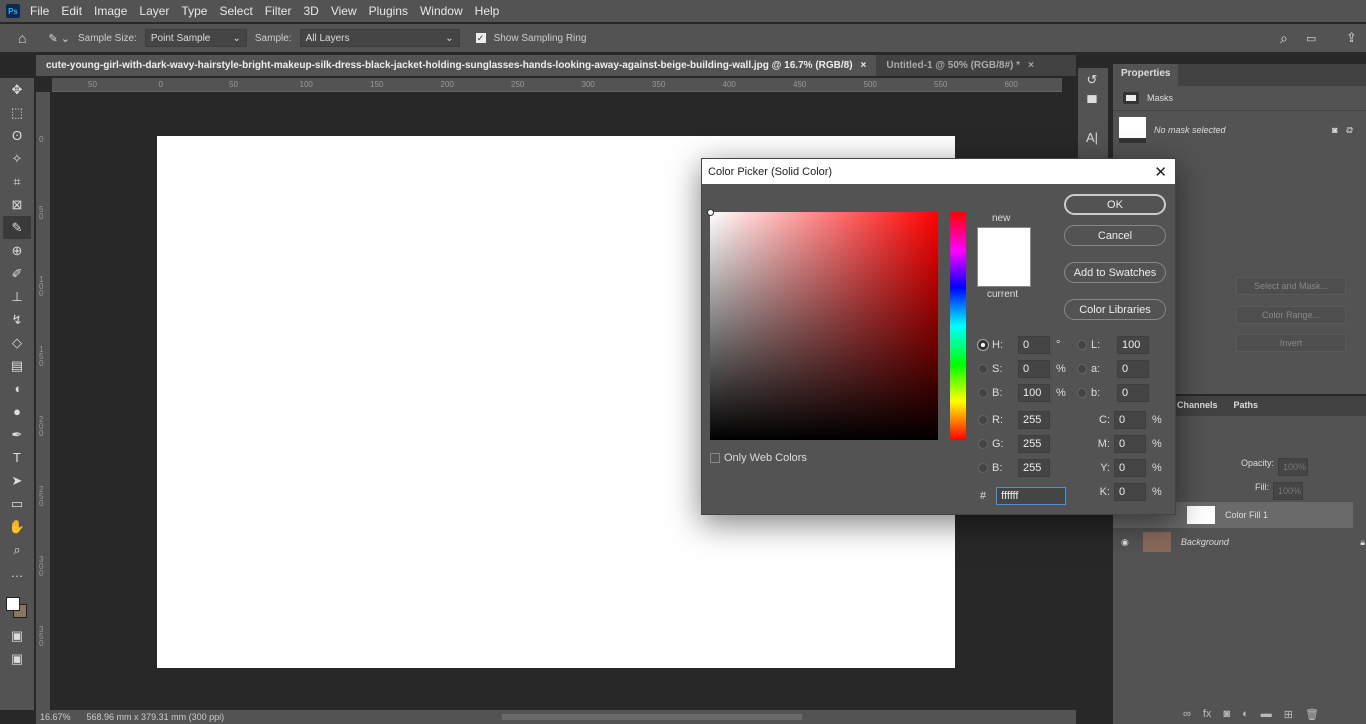 This screenshot has height=724, width=1366. Describe the element at coordinates (1351, 38) in the screenshot. I see `share-icon: ⇪` at that location.